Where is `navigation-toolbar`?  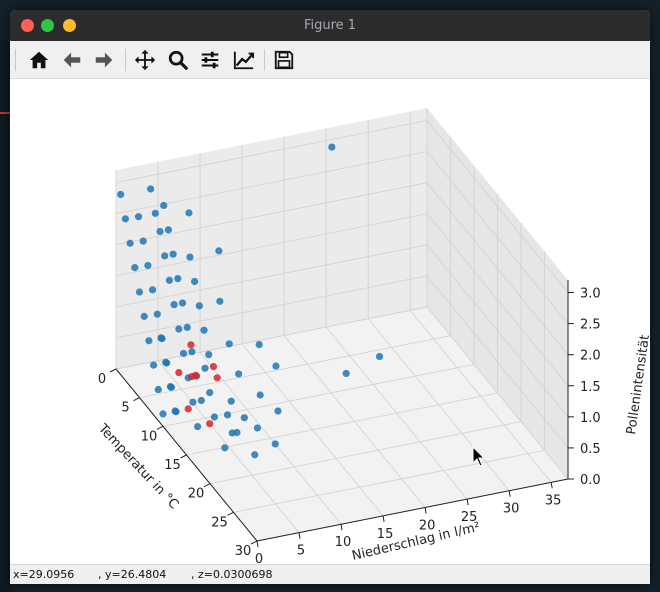
navigation-toolbar is located at coordinates (330, 60).